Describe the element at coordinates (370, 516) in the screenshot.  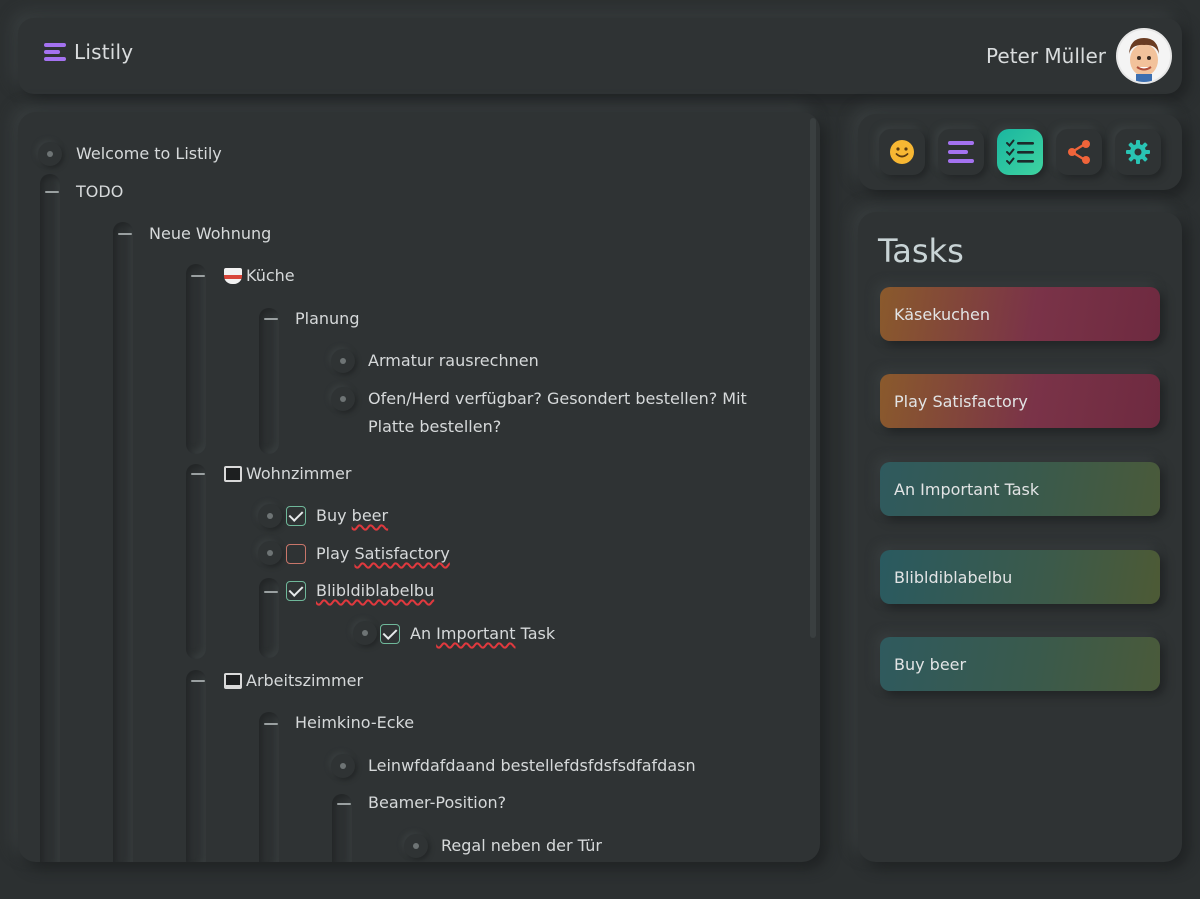
I see `misspelled-word: beer` at that location.